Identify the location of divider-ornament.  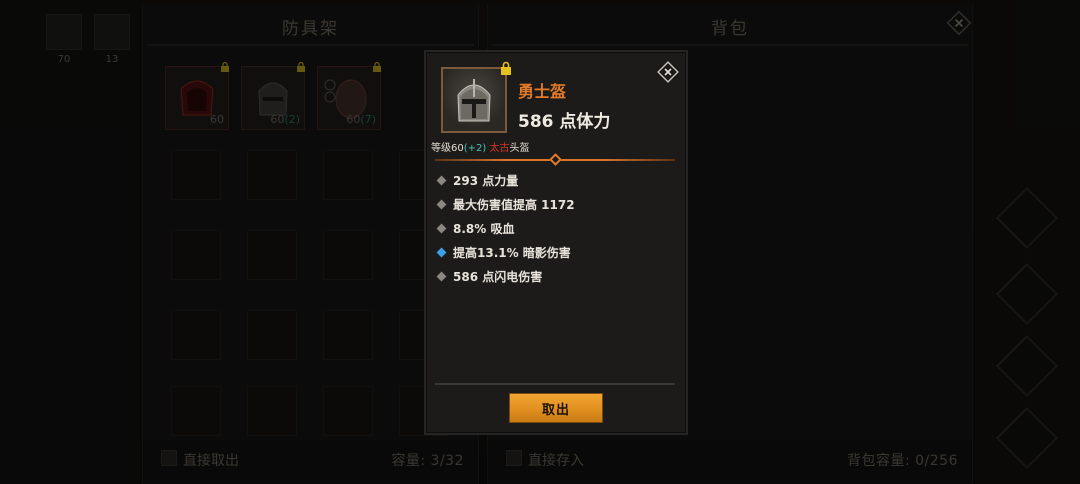
(555, 159).